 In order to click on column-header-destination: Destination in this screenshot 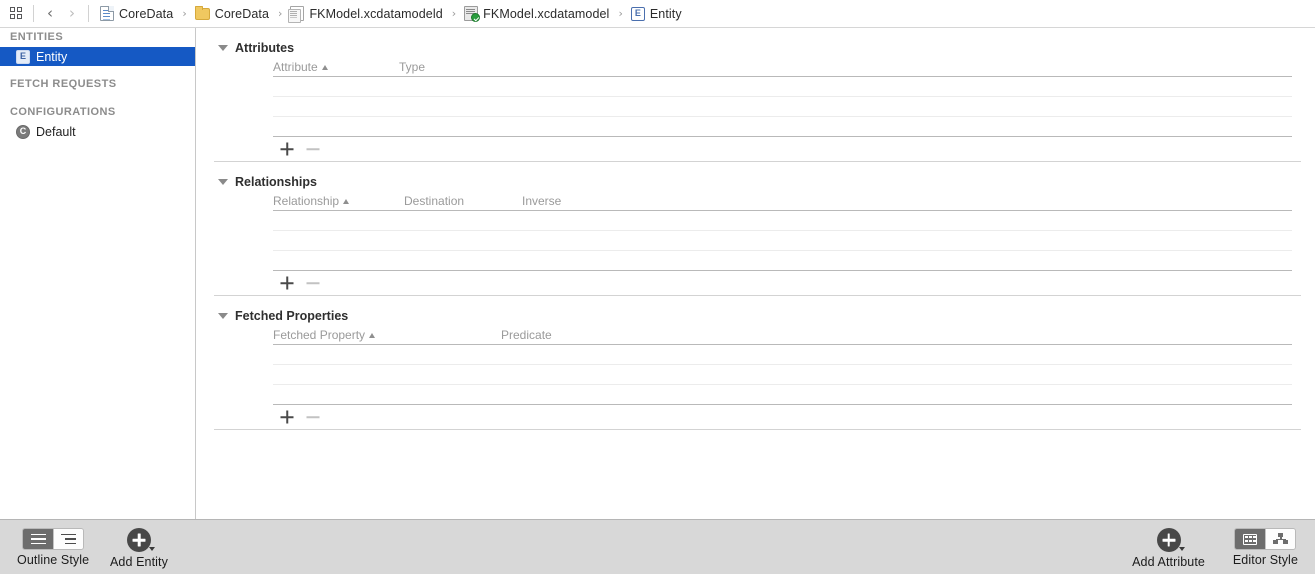, I will do `click(463, 202)`.